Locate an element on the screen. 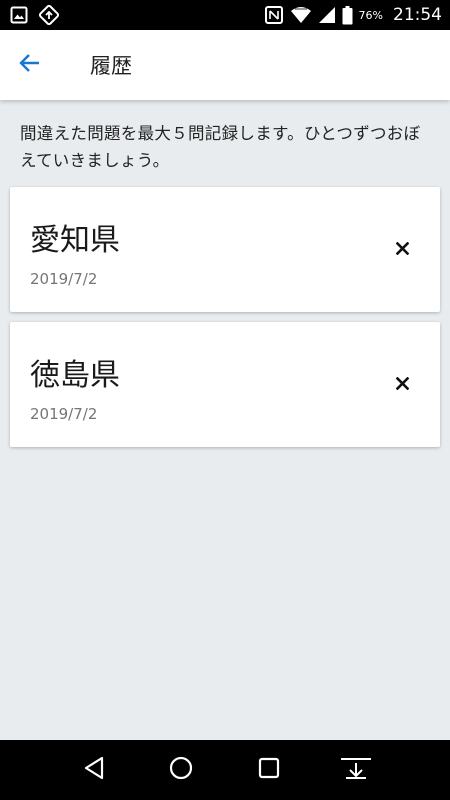  clock: 21:54 is located at coordinates (417, 15).